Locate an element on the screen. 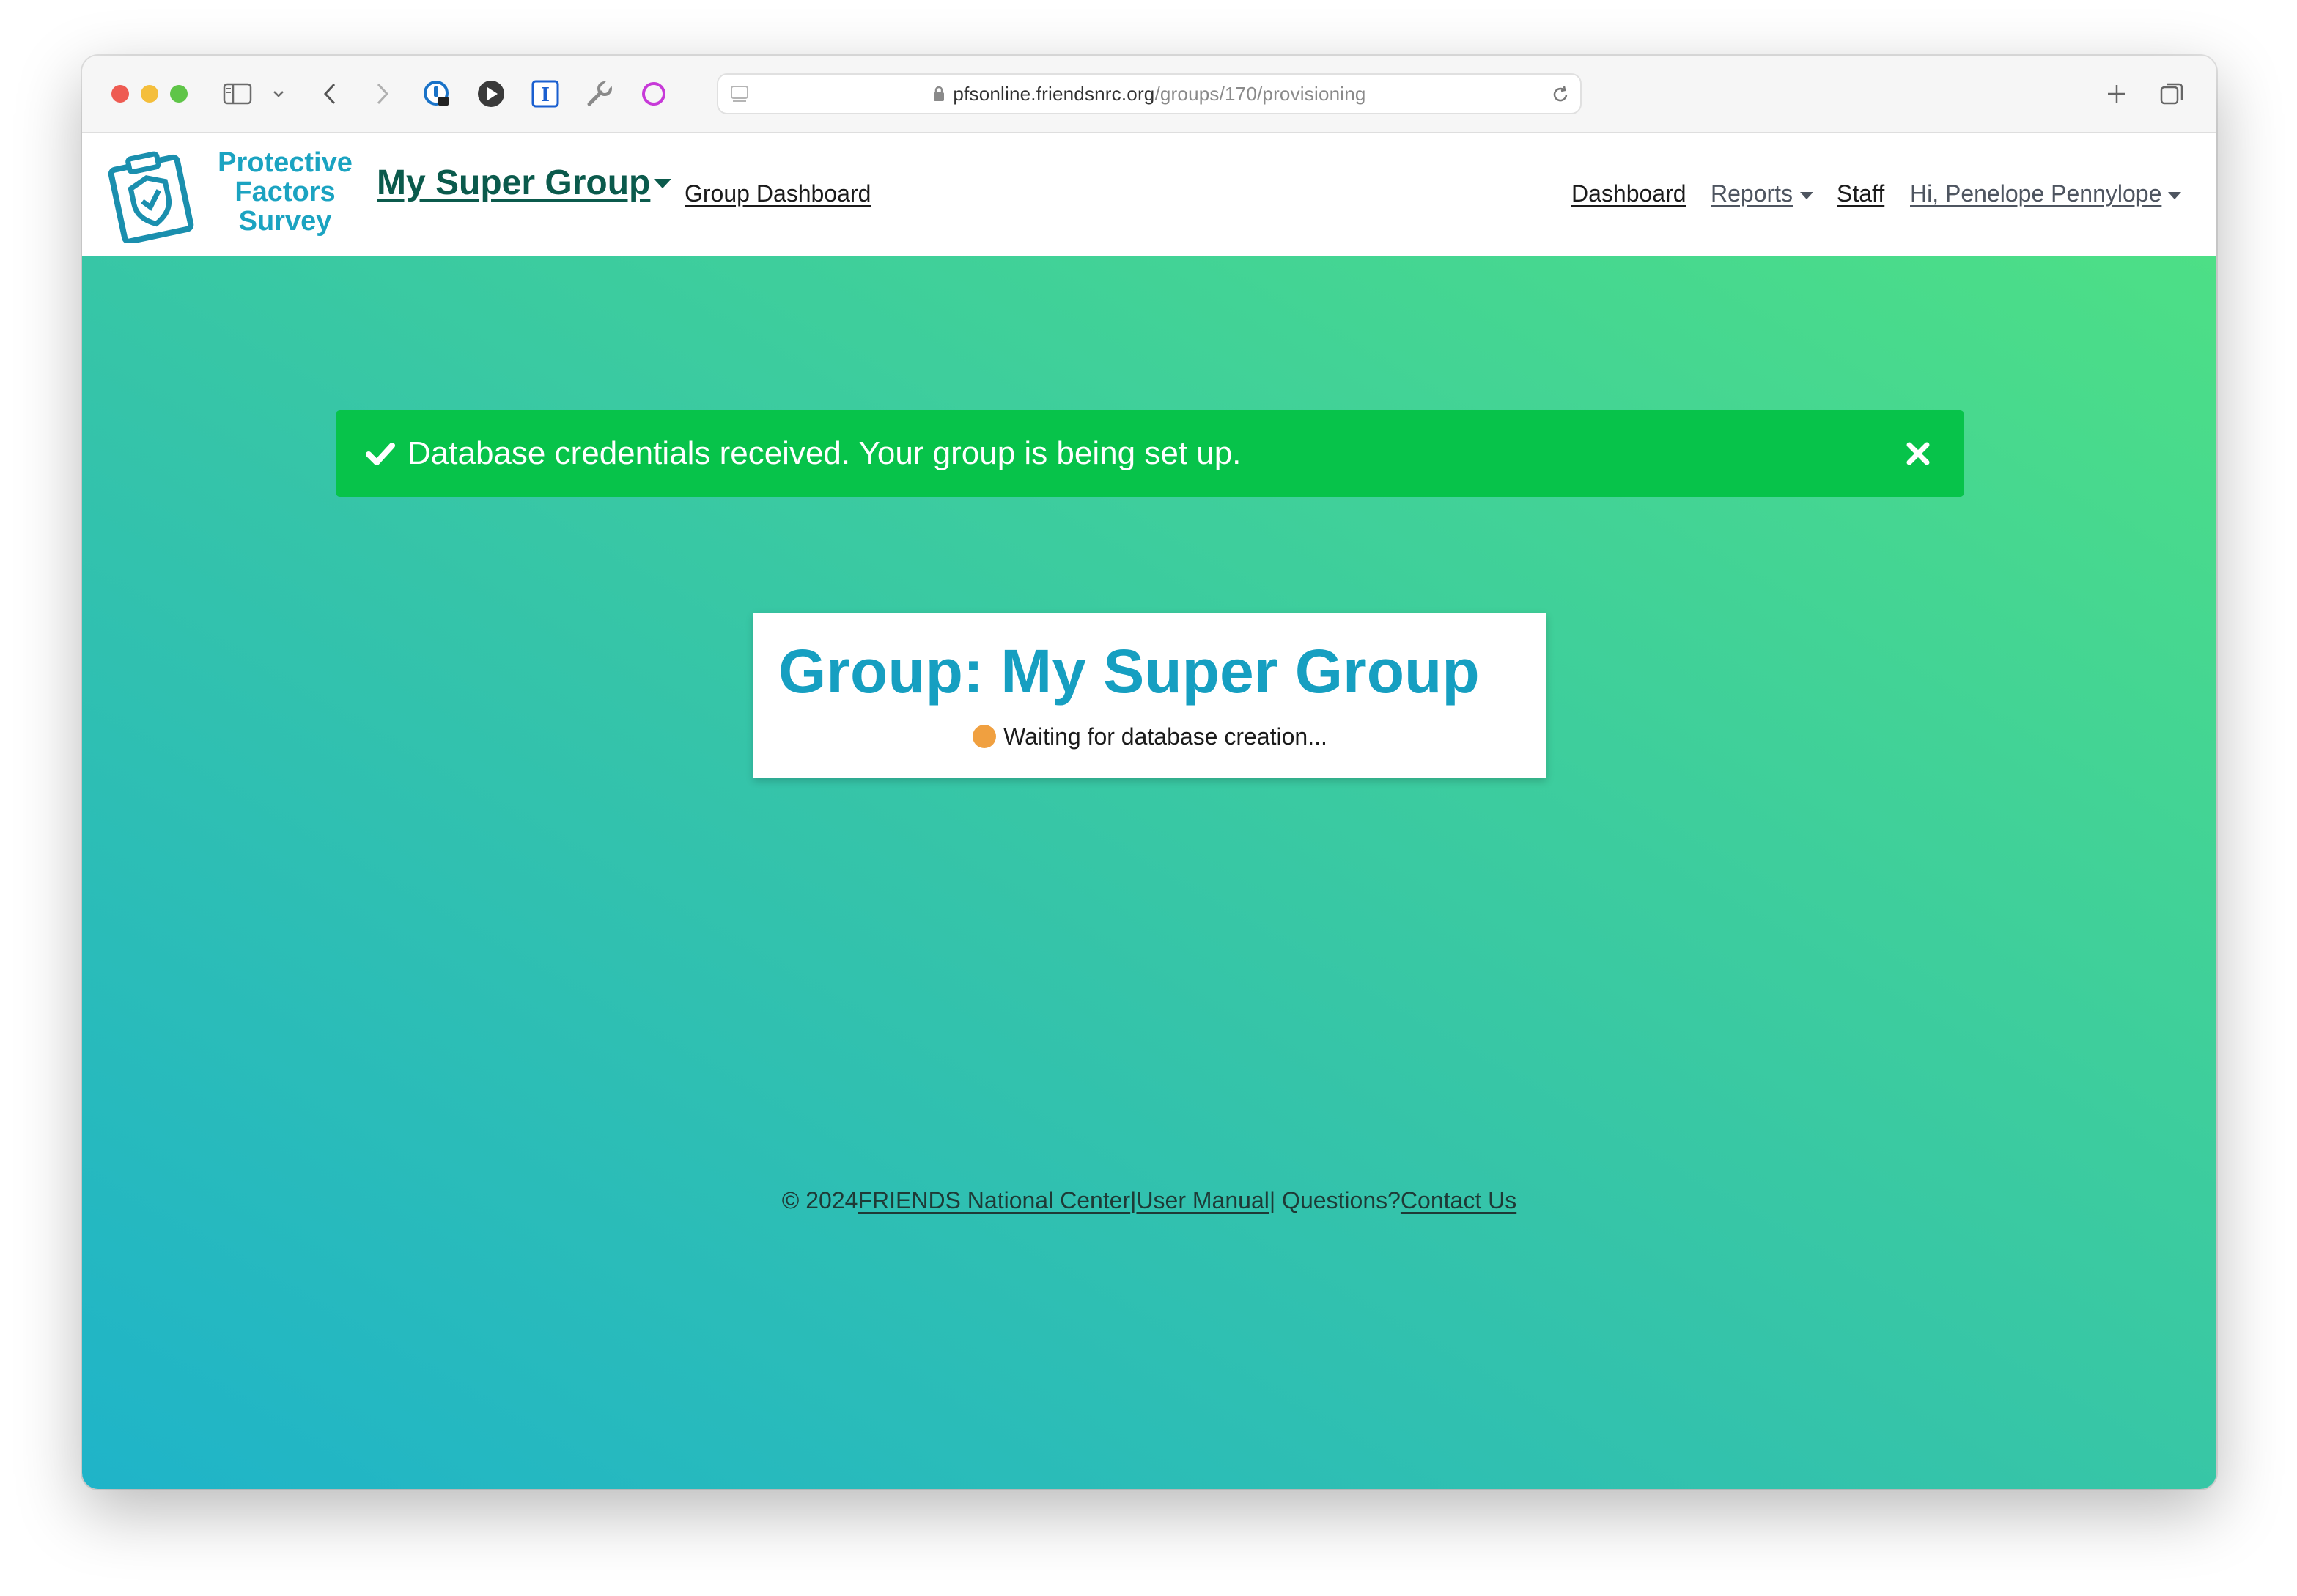  password-manager-extension-icon is located at coordinates (437, 94).